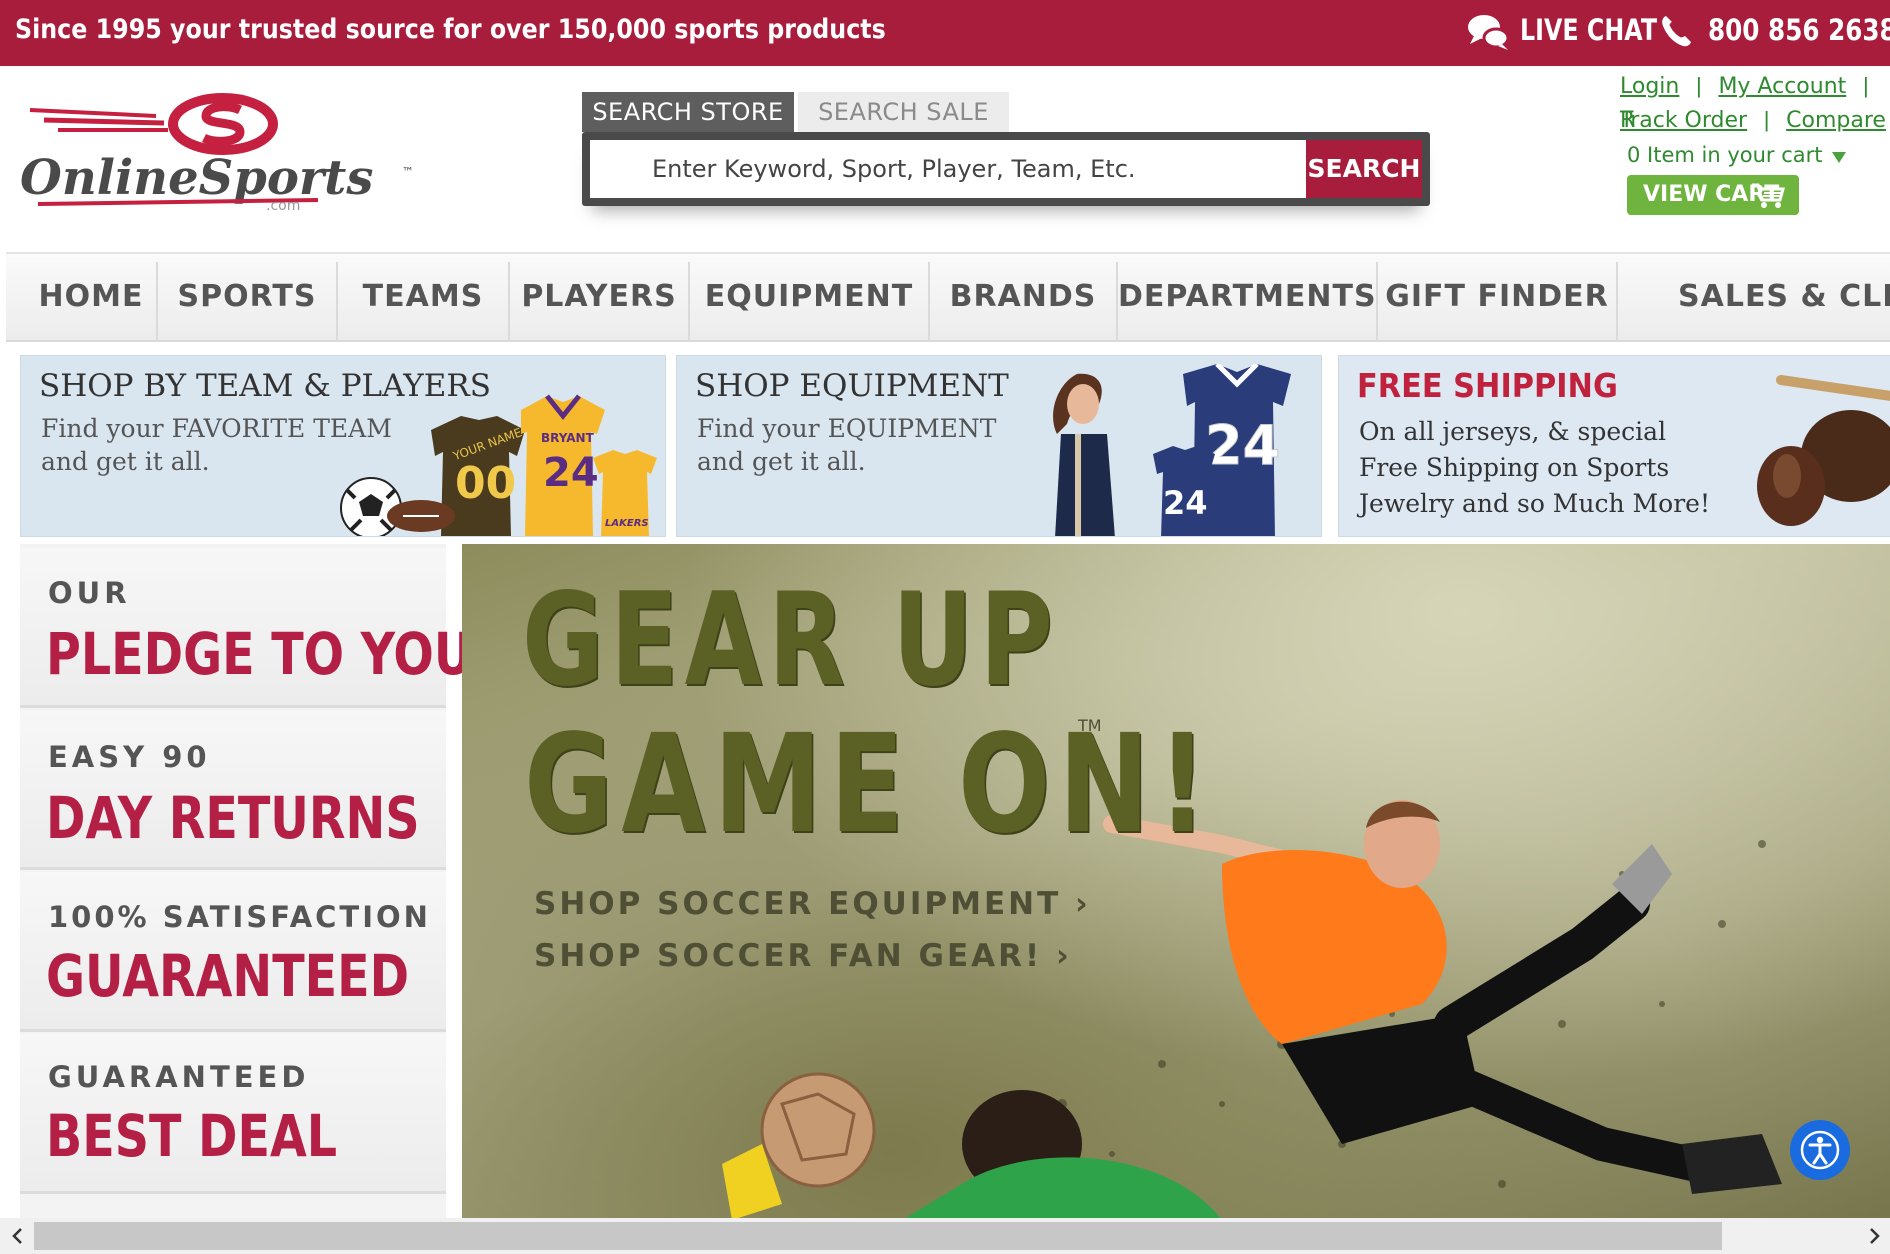 This screenshot has width=1890, height=1254. Describe the element at coordinates (1713, 195) in the screenshot. I see `view-cart-button: VIEW CART` at that location.